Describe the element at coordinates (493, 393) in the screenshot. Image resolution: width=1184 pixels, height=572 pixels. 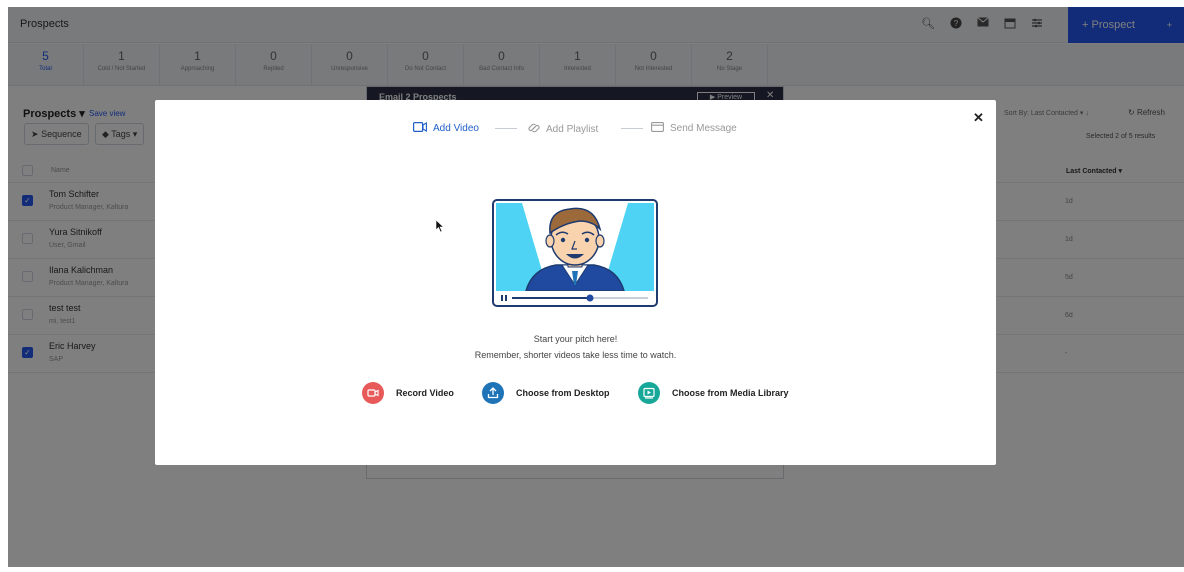
I see `upload-icon` at that location.